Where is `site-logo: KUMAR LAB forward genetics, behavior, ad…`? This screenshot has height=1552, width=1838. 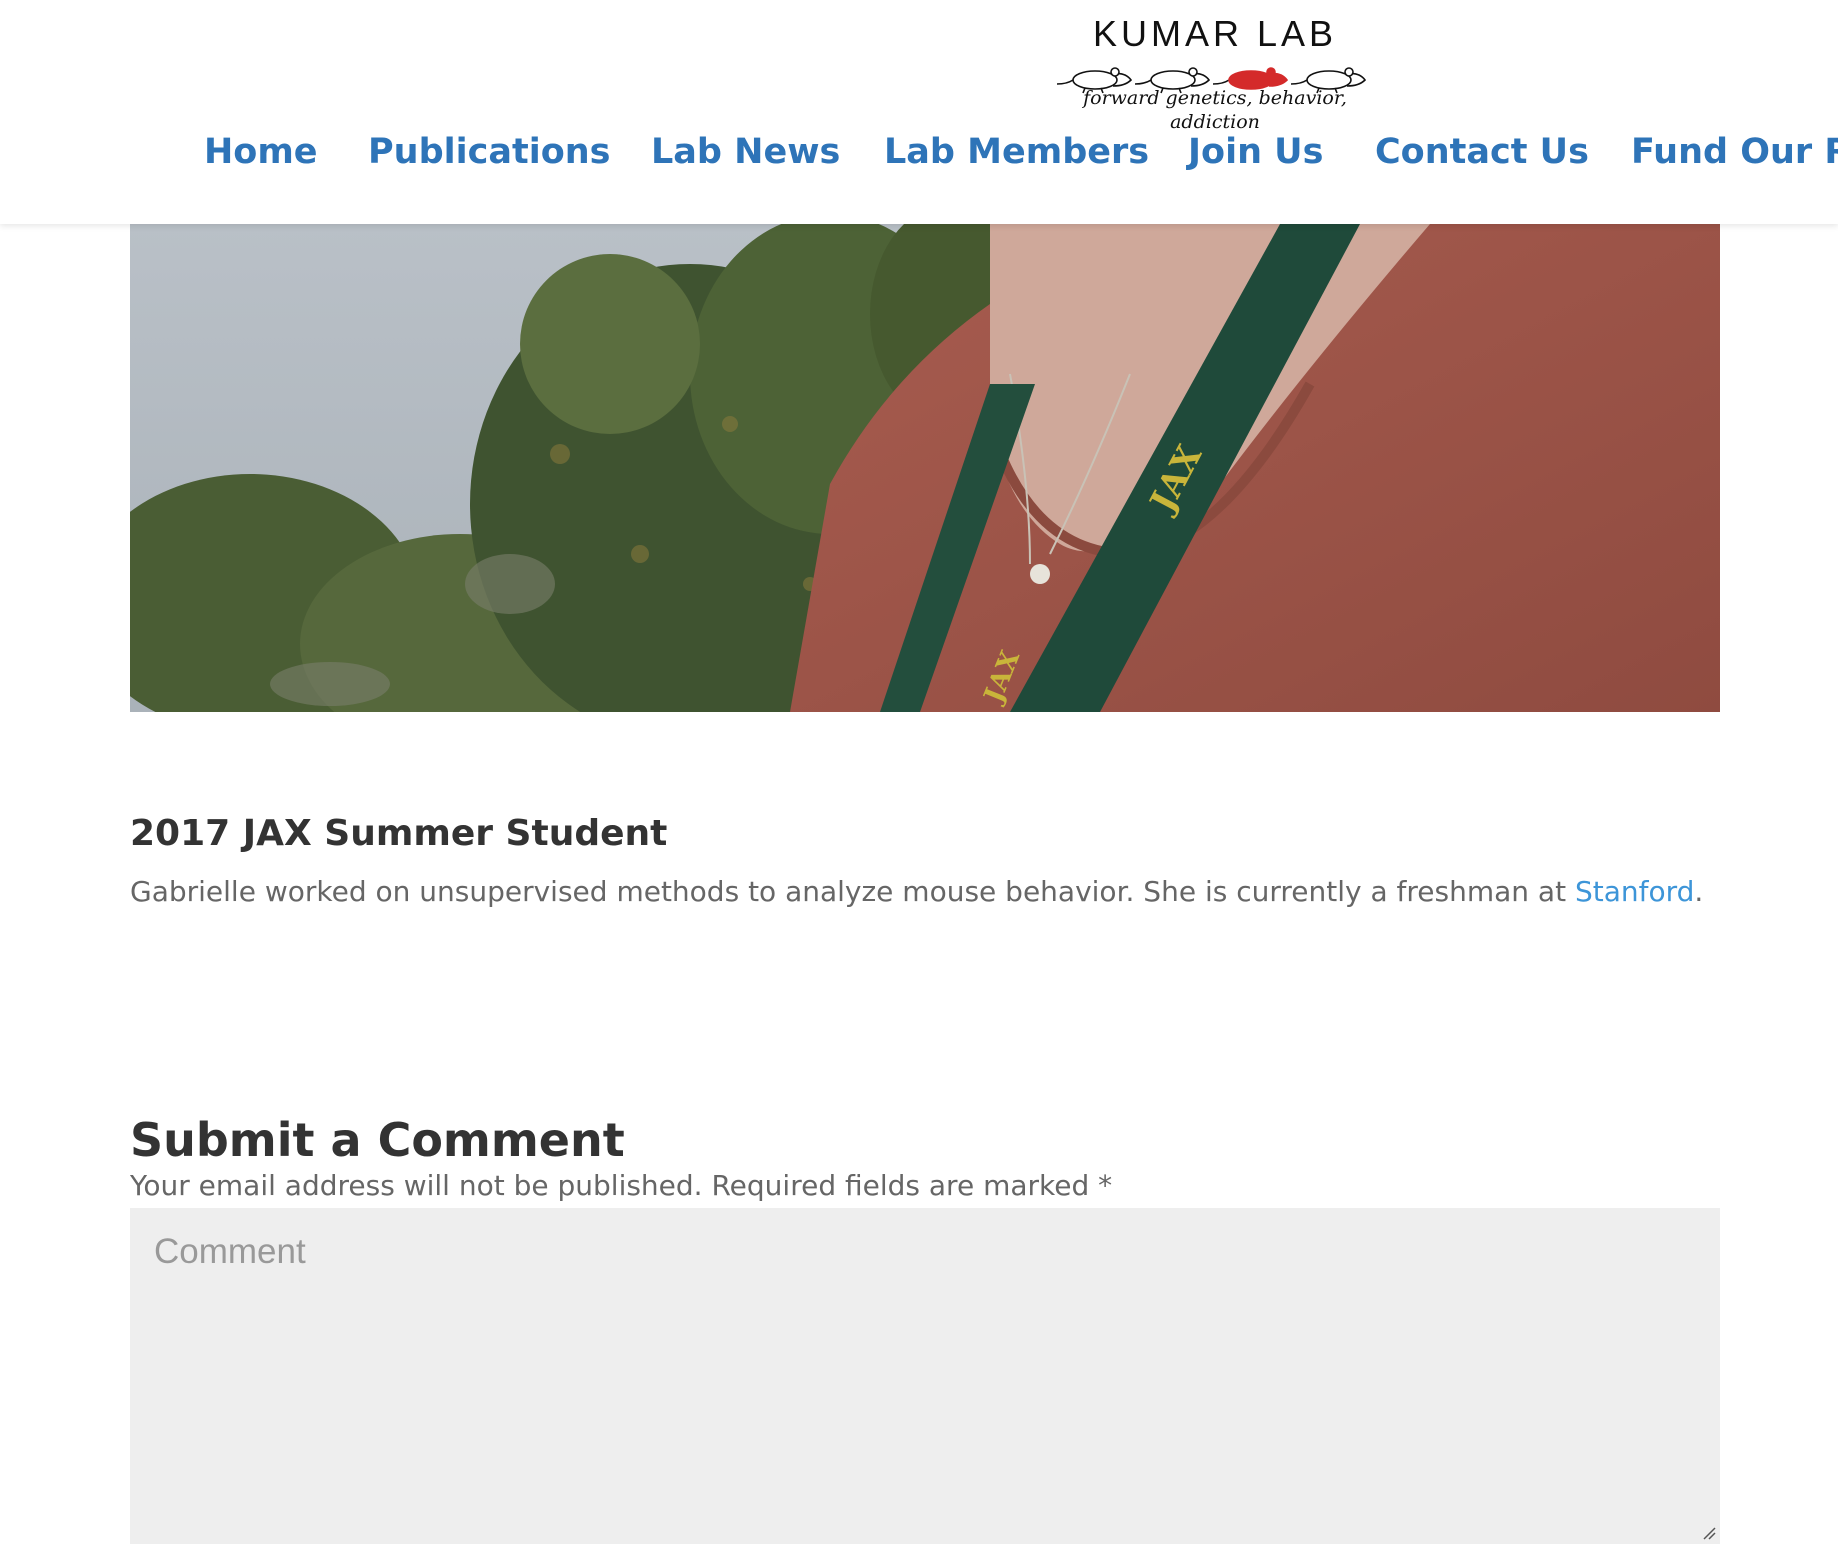
site-logo: KUMAR LAB forward genetics, behavior, ad… is located at coordinates (1215, 73).